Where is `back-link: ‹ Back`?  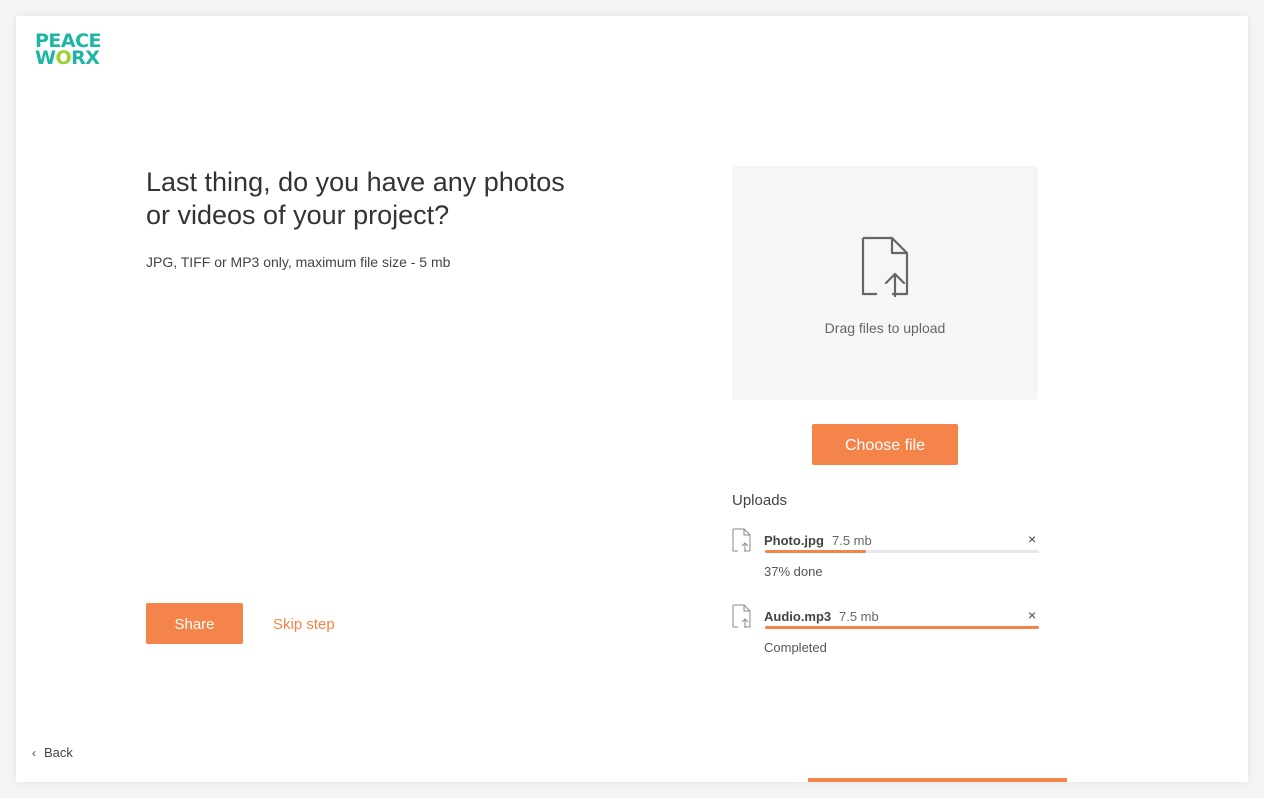 back-link: ‹ Back is located at coordinates (52, 752).